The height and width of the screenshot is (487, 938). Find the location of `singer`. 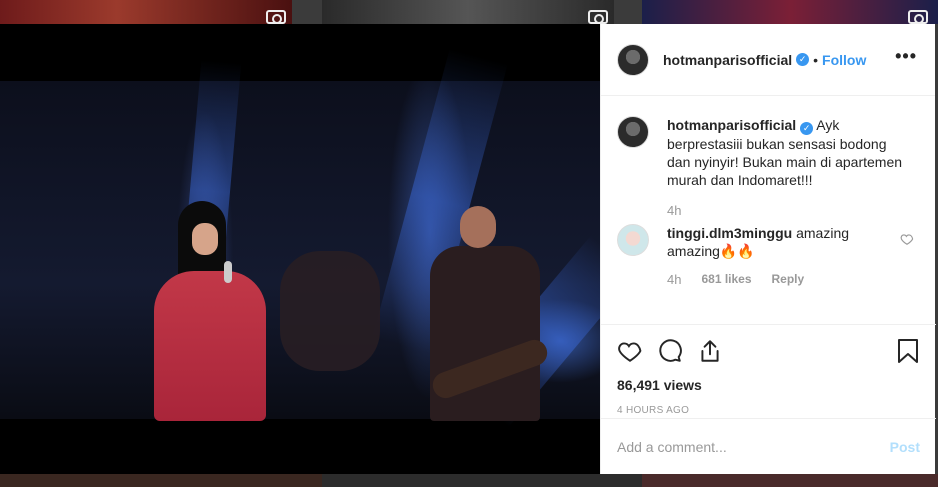

singer is located at coordinates (208, 311).